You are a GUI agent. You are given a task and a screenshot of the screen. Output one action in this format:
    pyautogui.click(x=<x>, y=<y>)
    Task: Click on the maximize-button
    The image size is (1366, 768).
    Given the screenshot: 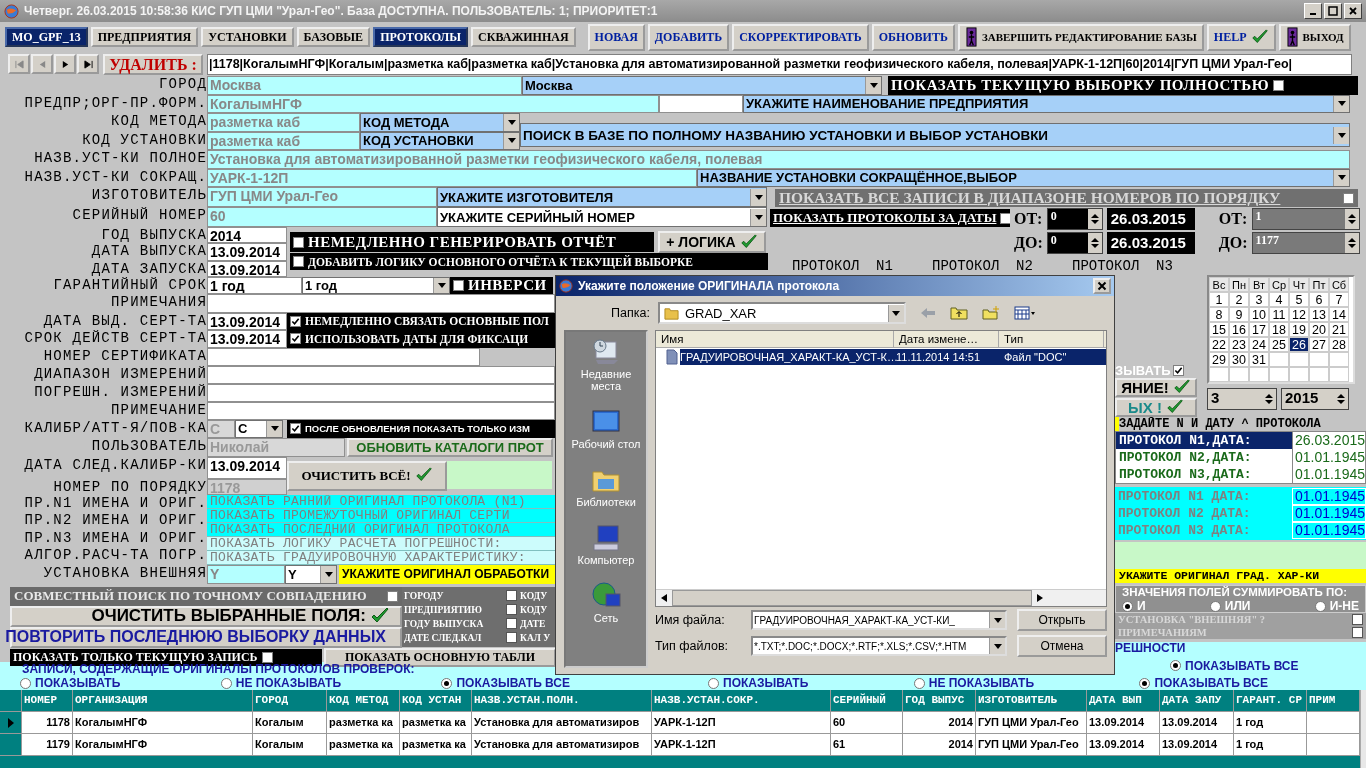 What is the action you would take?
    pyautogui.click(x=1333, y=11)
    